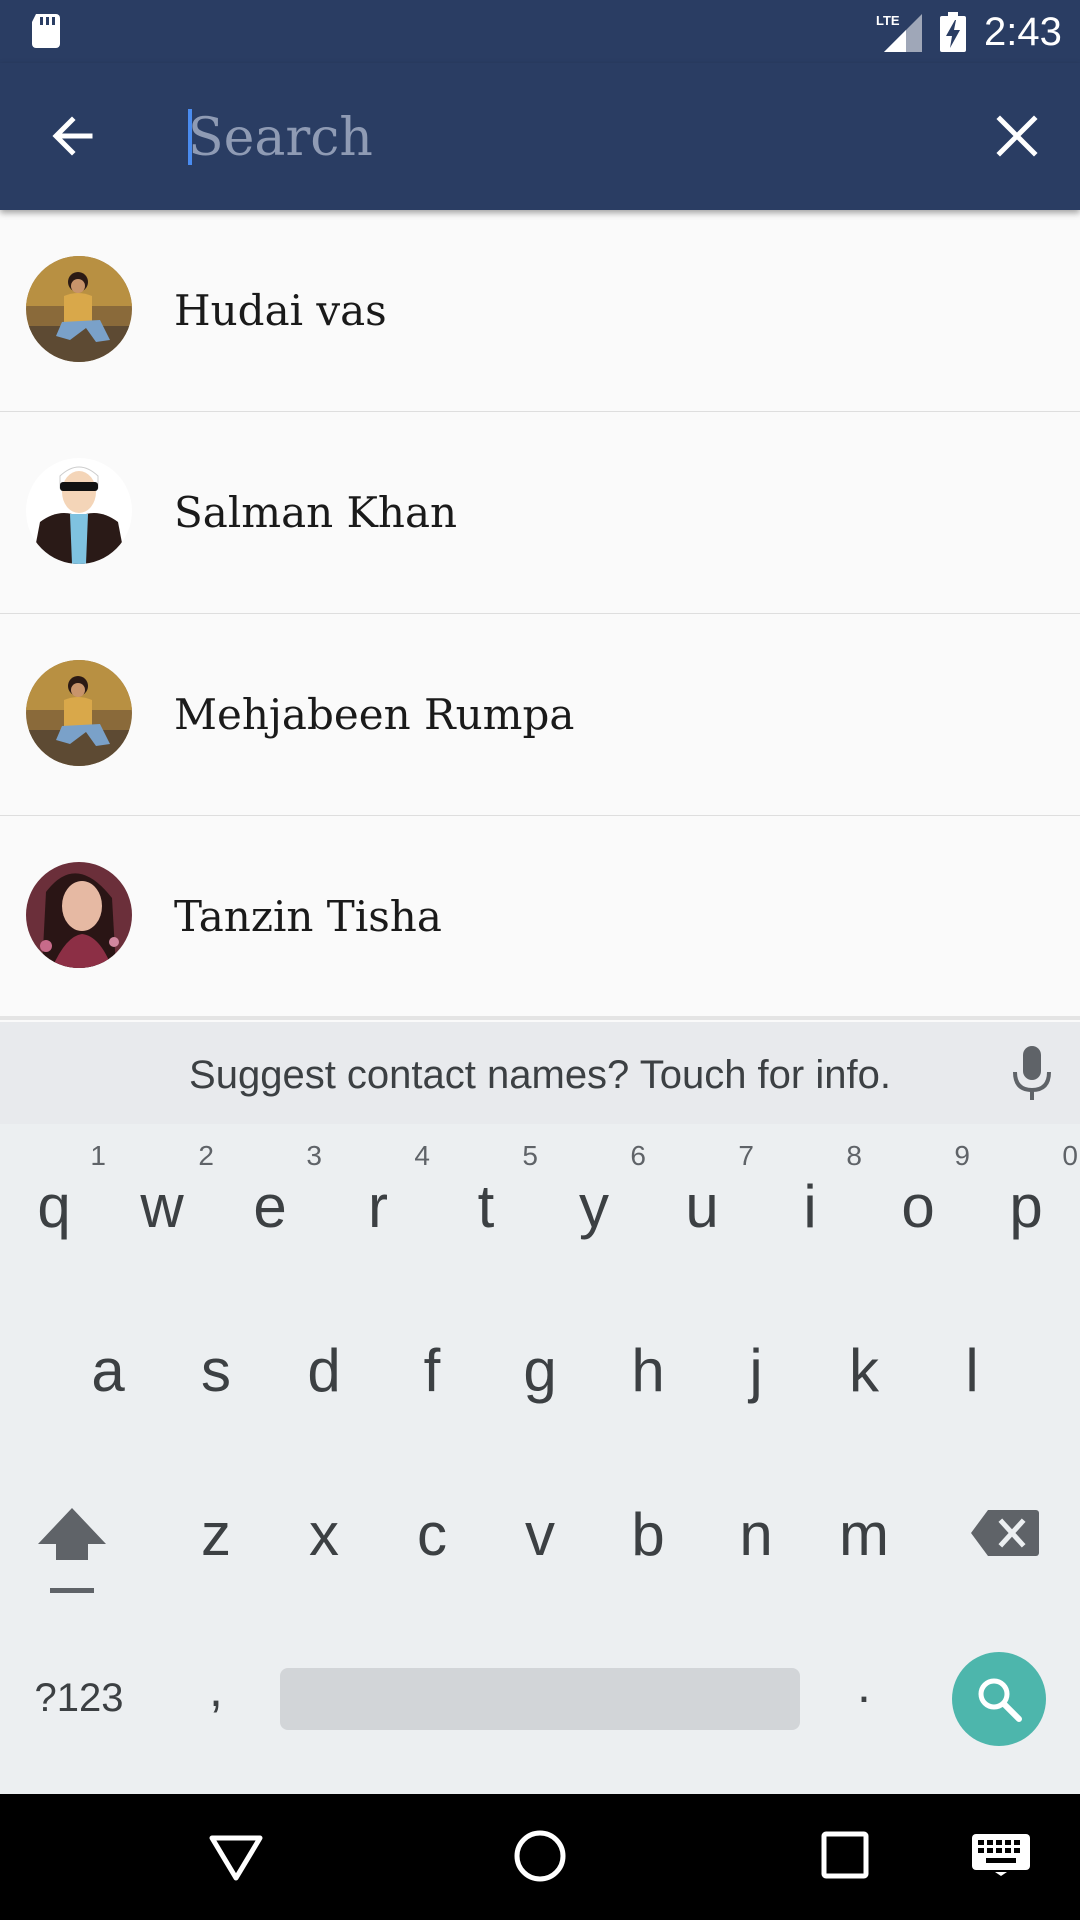 The height and width of the screenshot is (1920, 1080). What do you see at coordinates (1001, 1855) in the screenshot?
I see `keyboard-switch-icon` at bounding box center [1001, 1855].